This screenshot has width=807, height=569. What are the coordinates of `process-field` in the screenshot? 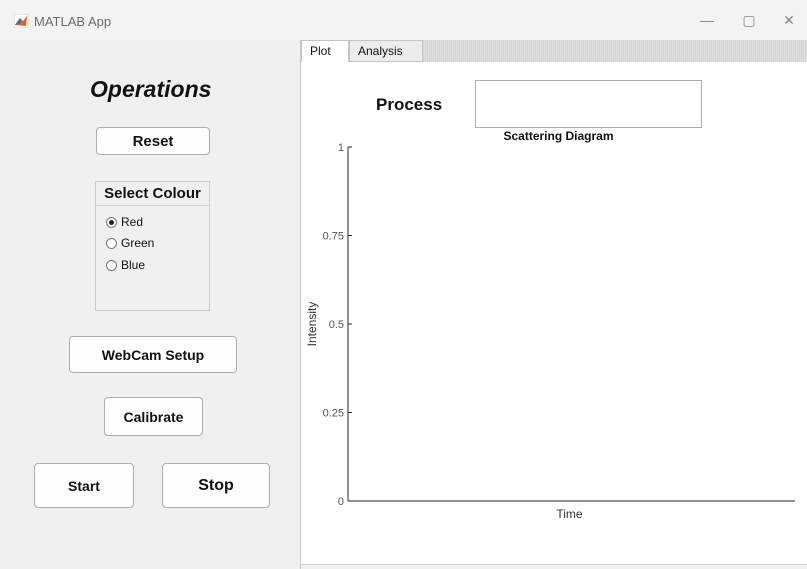 It's located at (588, 104).